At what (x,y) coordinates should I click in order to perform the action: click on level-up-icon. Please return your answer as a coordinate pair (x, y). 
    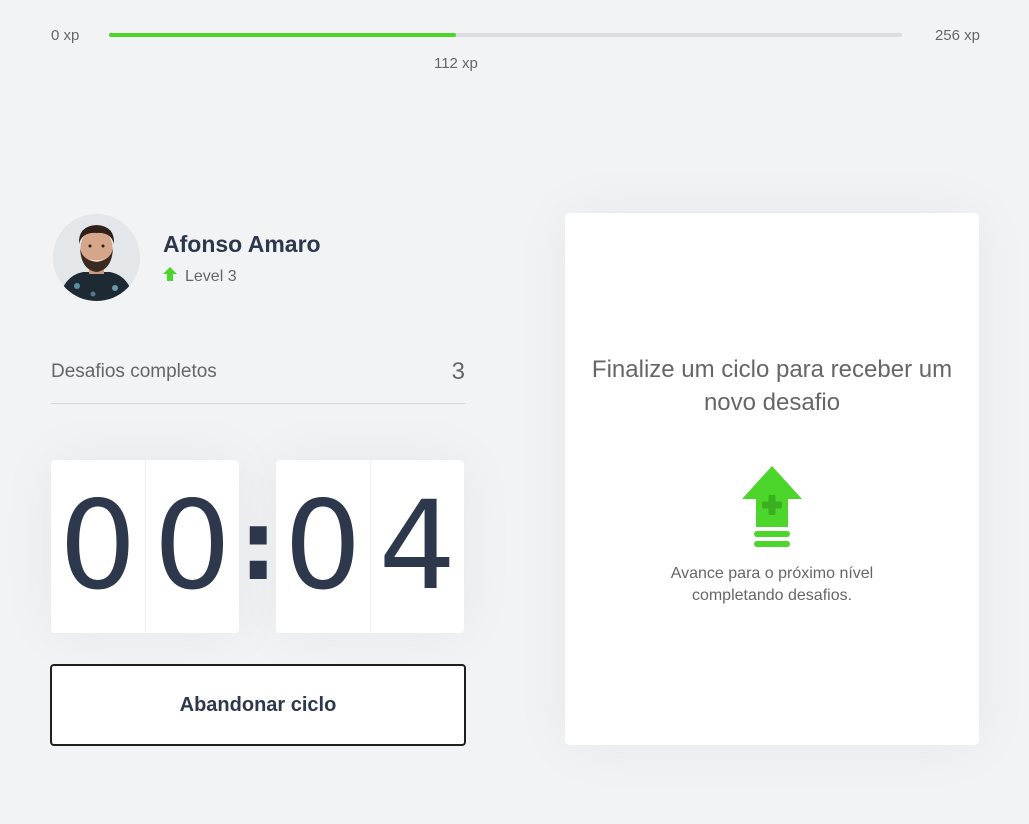
    Looking at the image, I should click on (772, 507).